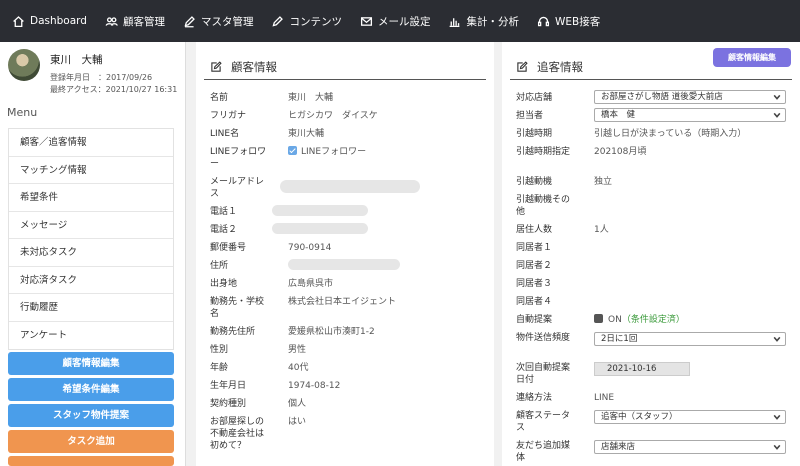  I want to click on users-icon, so click(111, 21).